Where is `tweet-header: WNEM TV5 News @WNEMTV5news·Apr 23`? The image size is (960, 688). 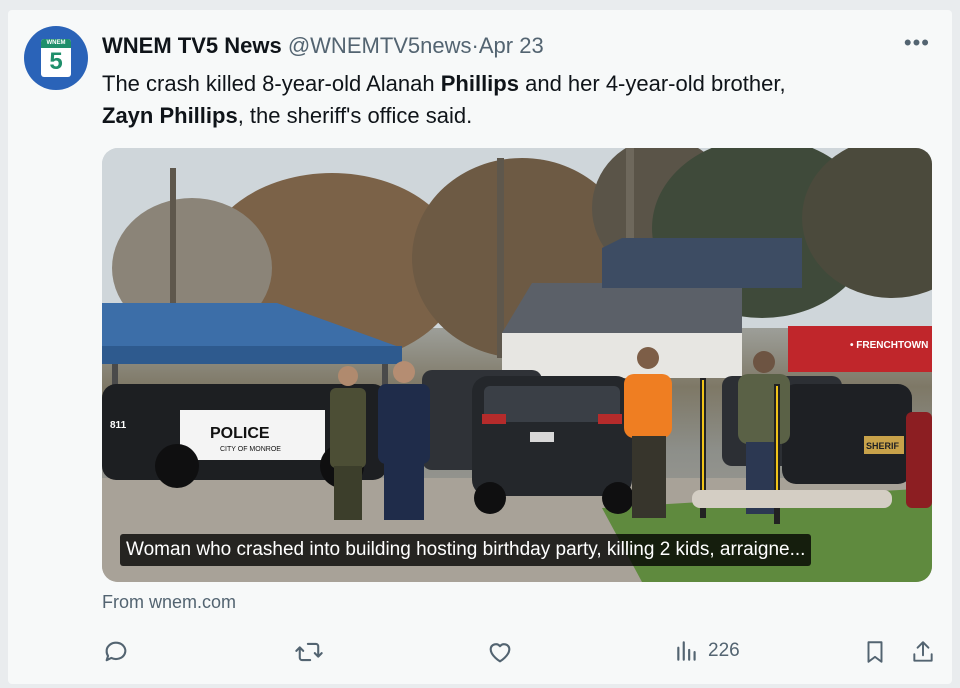
tweet-header: WNEM TV5 News @WNEMTV5news·Apr 23 is located at coordinates (323, 46).